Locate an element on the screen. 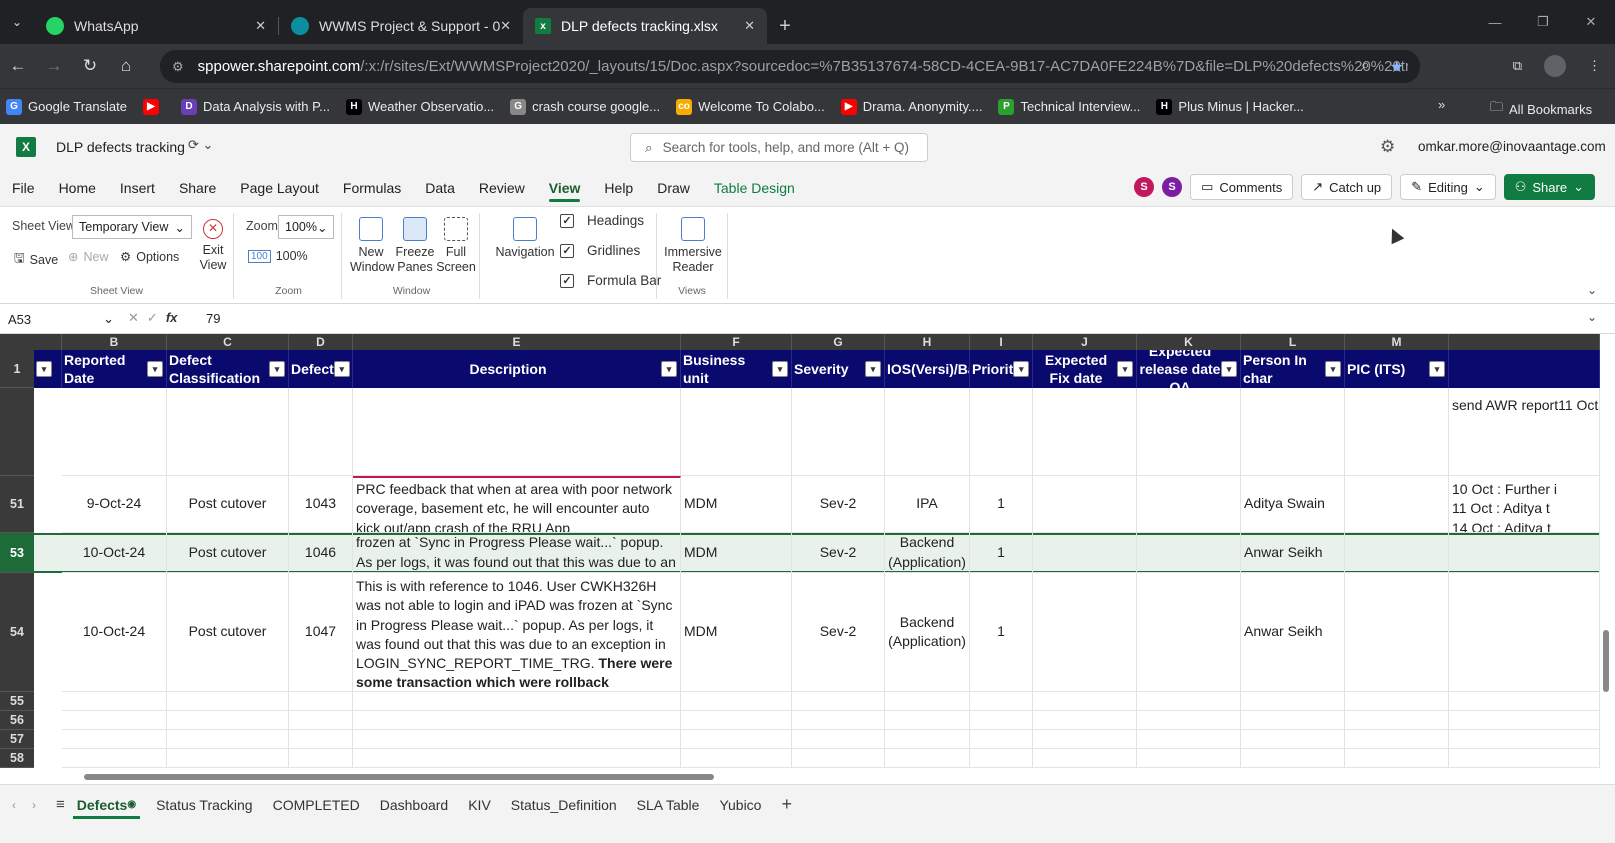 This screenshot has height=843, width=1615. browser-tab-wwms: WWMS Project & Support - 01 ✕ is located at coordinates (401, 26).